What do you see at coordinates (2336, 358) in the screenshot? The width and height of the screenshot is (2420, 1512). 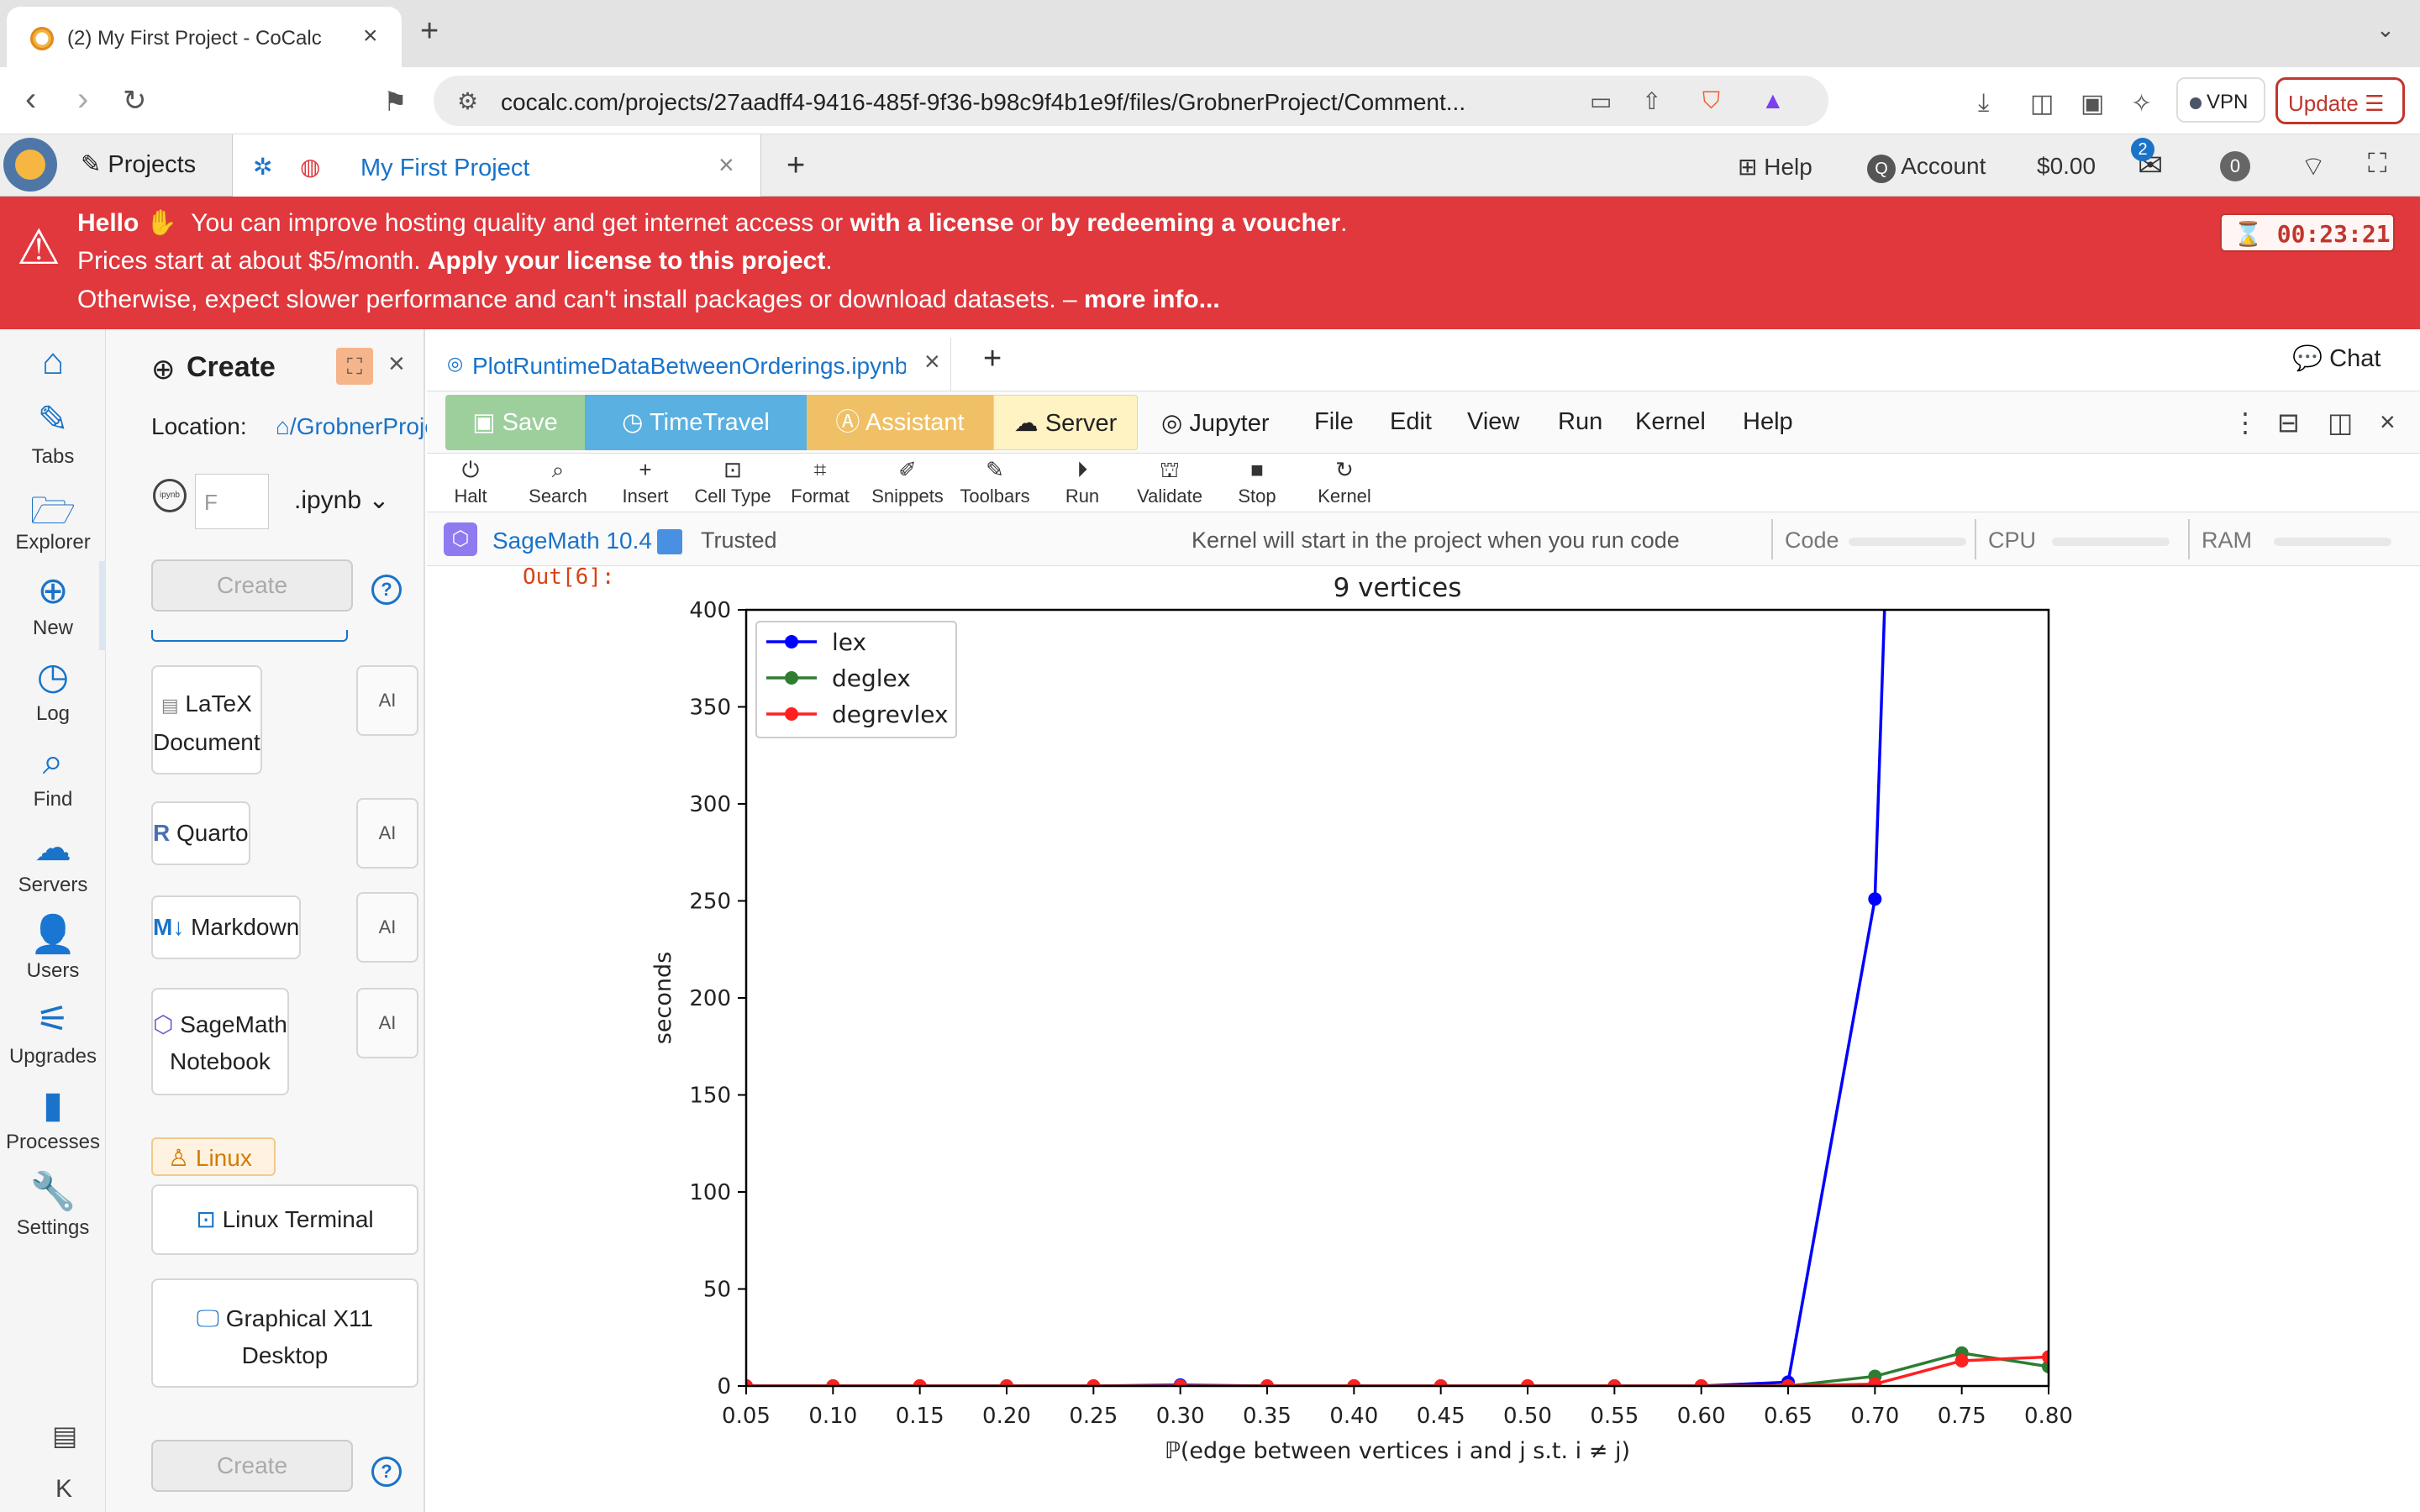 I see `chat-button: 💬 Chat` at bounding box center [2336, 358].